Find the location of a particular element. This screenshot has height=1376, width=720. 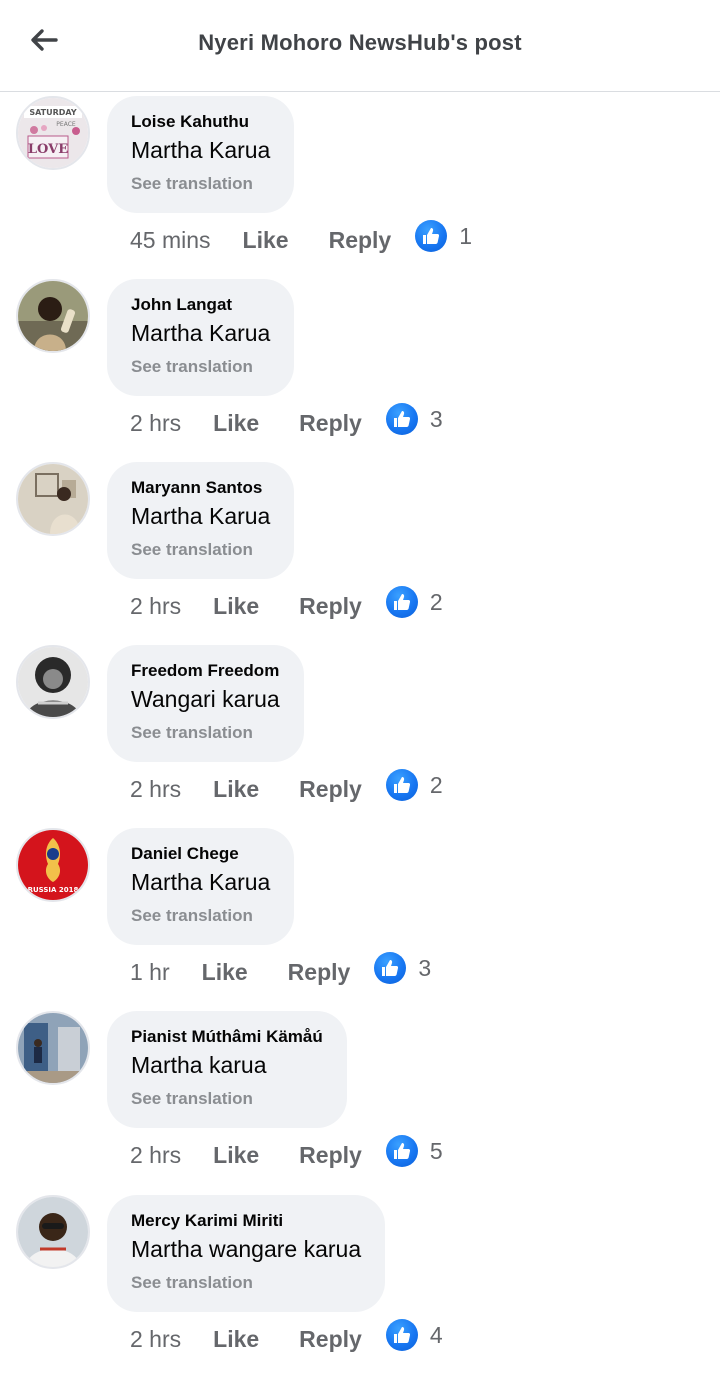

comment-actions: 45 mins Like Reply 1 is located at coordinates (301, 239).